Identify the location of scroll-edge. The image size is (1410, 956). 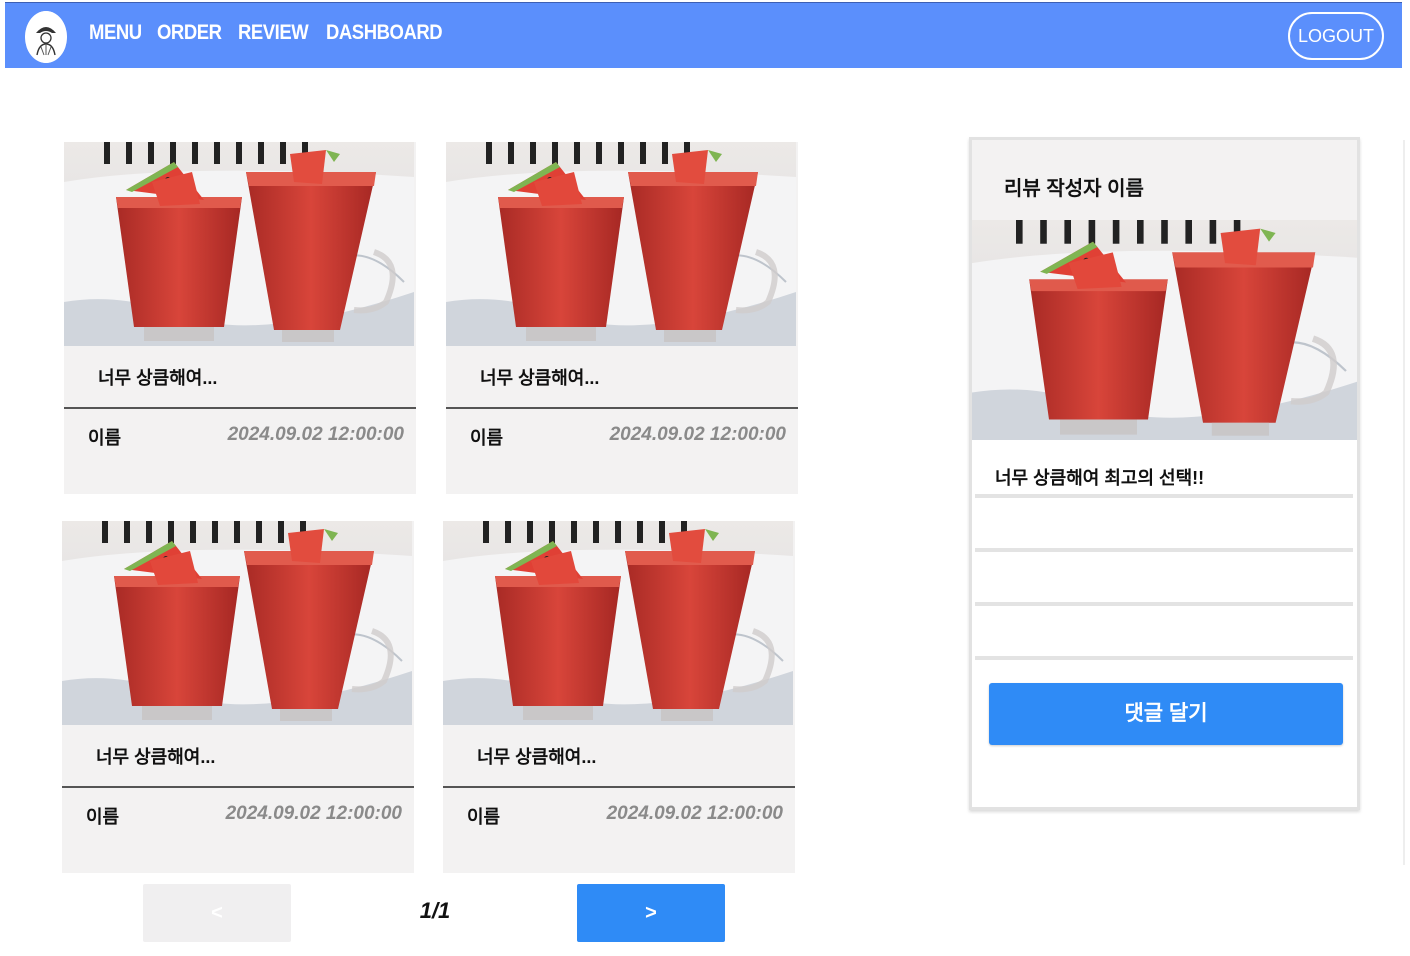
(1404, 502).